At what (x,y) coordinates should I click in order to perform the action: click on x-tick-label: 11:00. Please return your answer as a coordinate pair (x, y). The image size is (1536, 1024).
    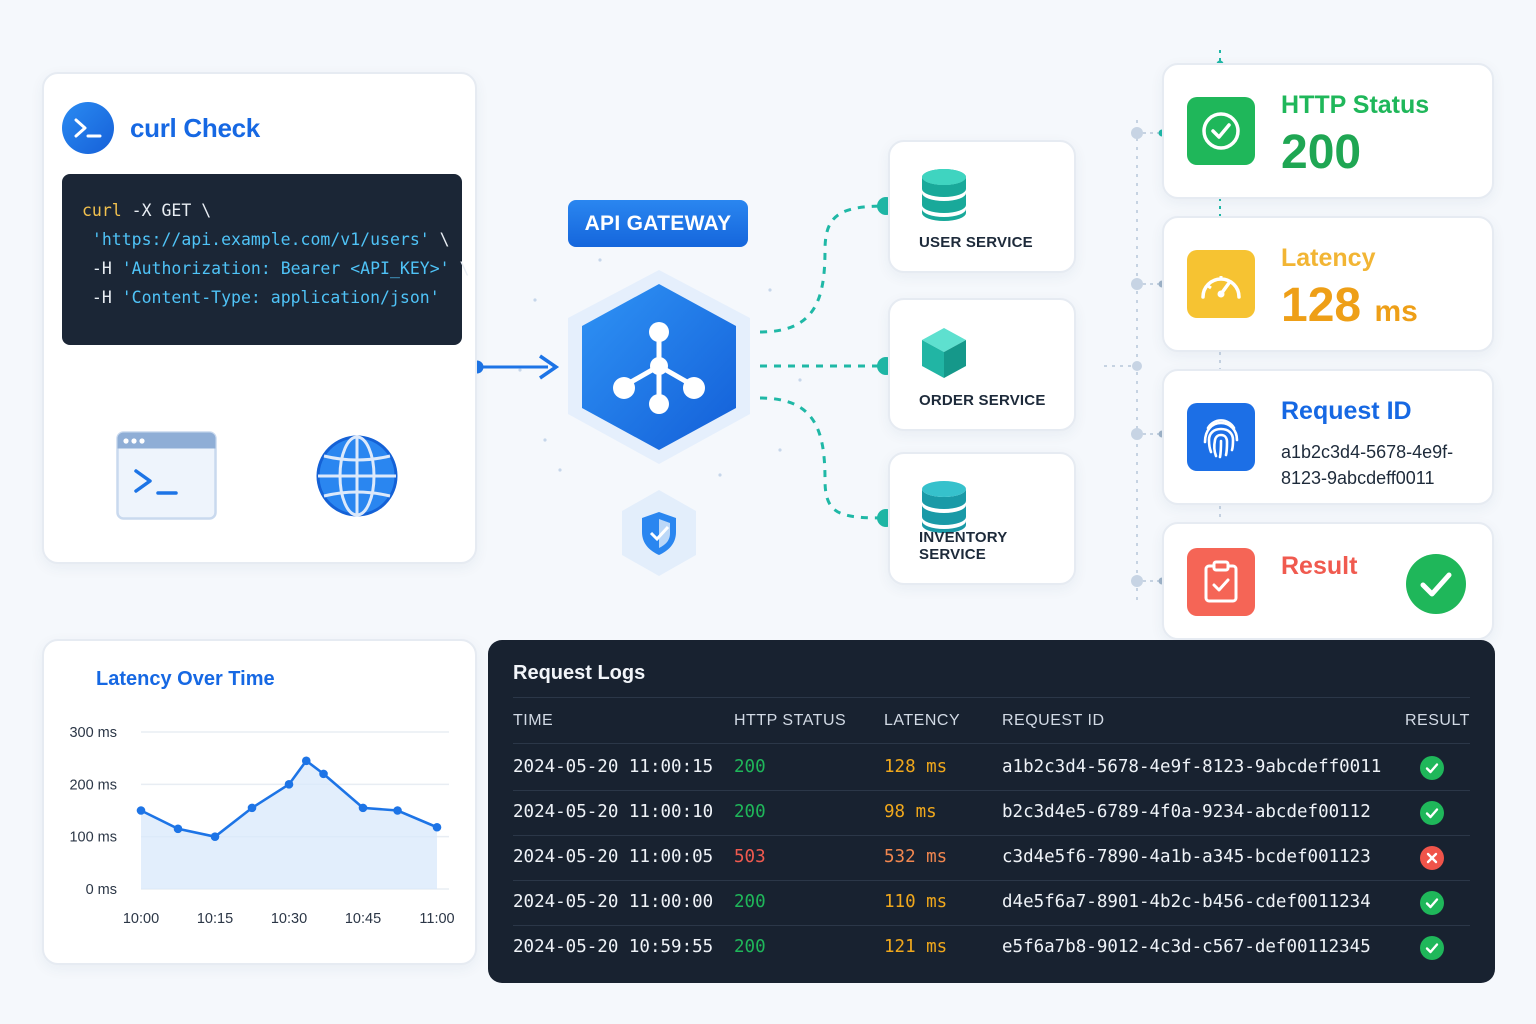
    Looking at the image, I should click on (436, 919).